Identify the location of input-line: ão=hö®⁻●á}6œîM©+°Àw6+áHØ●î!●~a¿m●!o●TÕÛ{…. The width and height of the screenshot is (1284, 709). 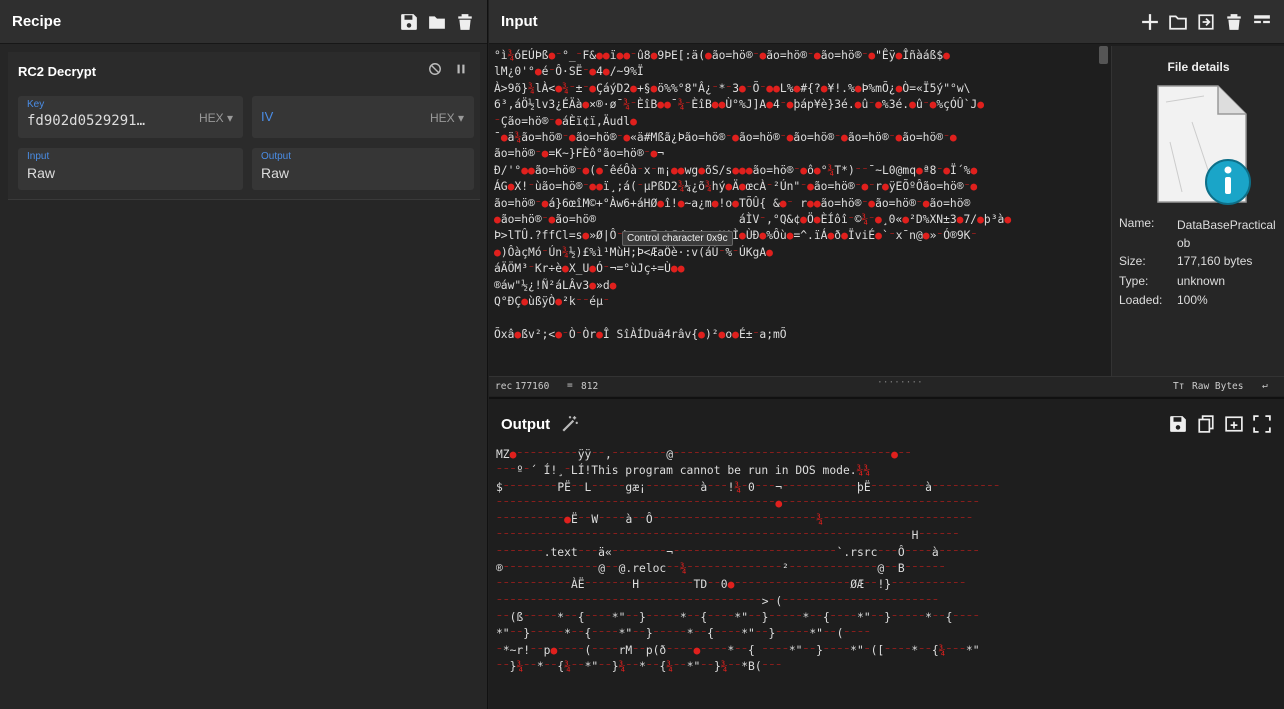
(732, 203).